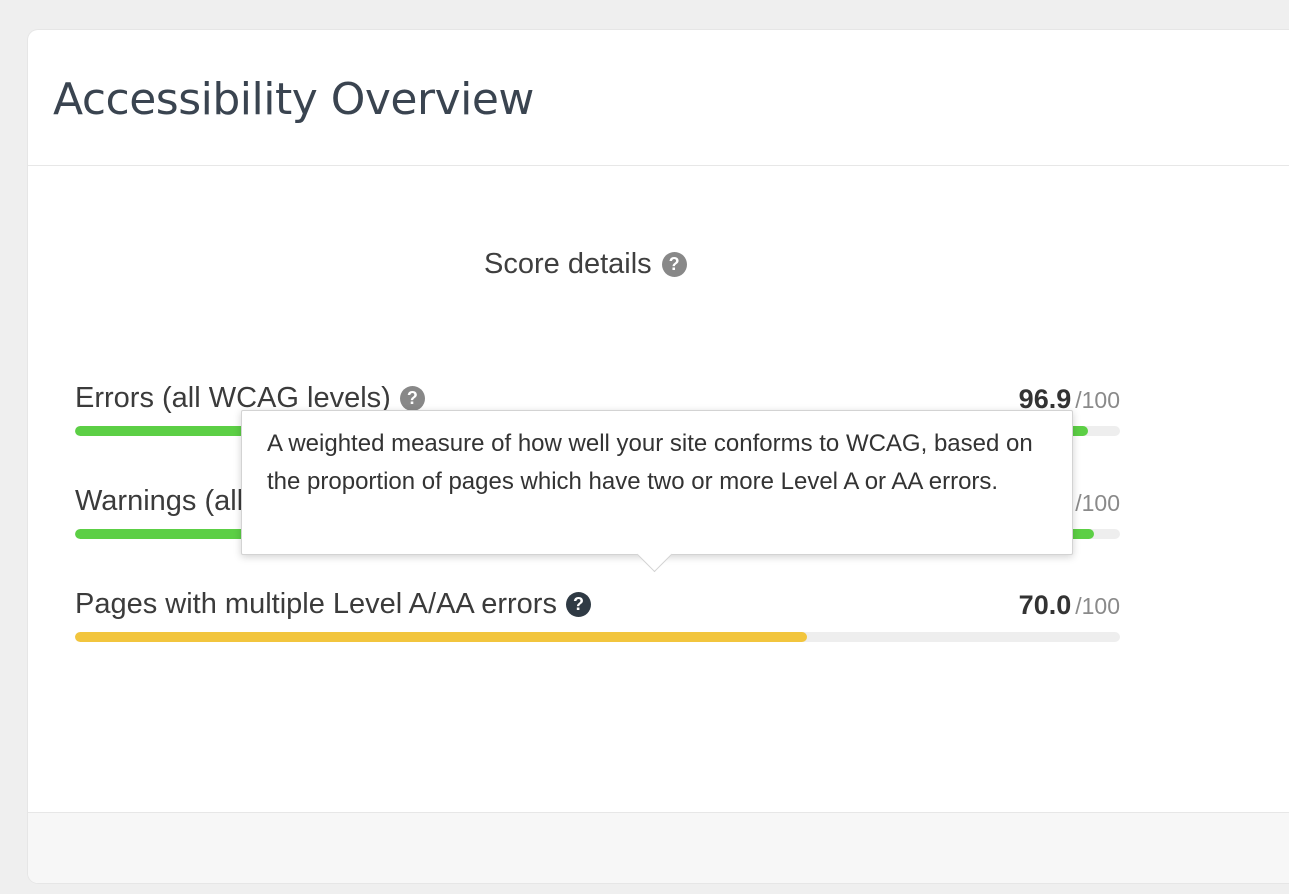 The image size is (1289, 894). I want to click on card-header: Accessibility Overview, so click(658, 98).